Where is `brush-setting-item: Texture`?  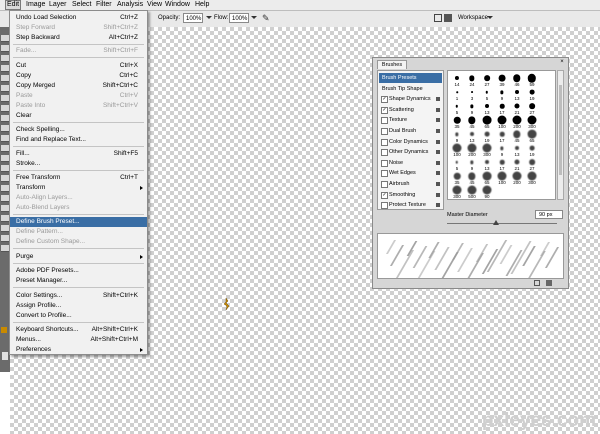
brush-setting-item: Texture is located at coordinates (410, 120).